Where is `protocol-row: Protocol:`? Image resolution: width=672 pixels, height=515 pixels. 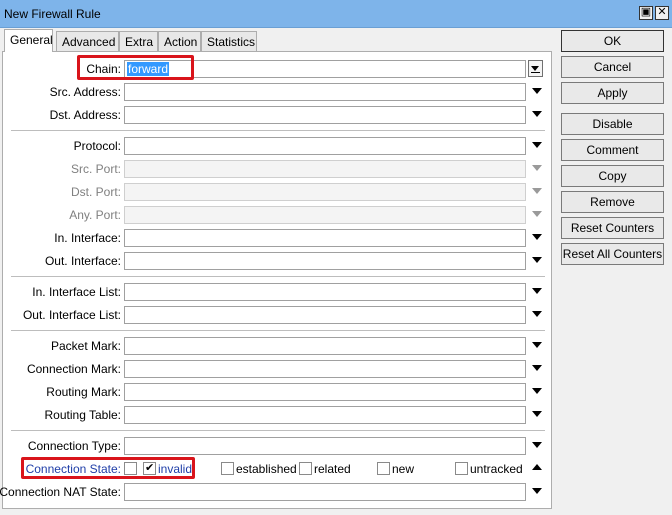
protocol-row: Protocol: is located at coordinates (278, 146).